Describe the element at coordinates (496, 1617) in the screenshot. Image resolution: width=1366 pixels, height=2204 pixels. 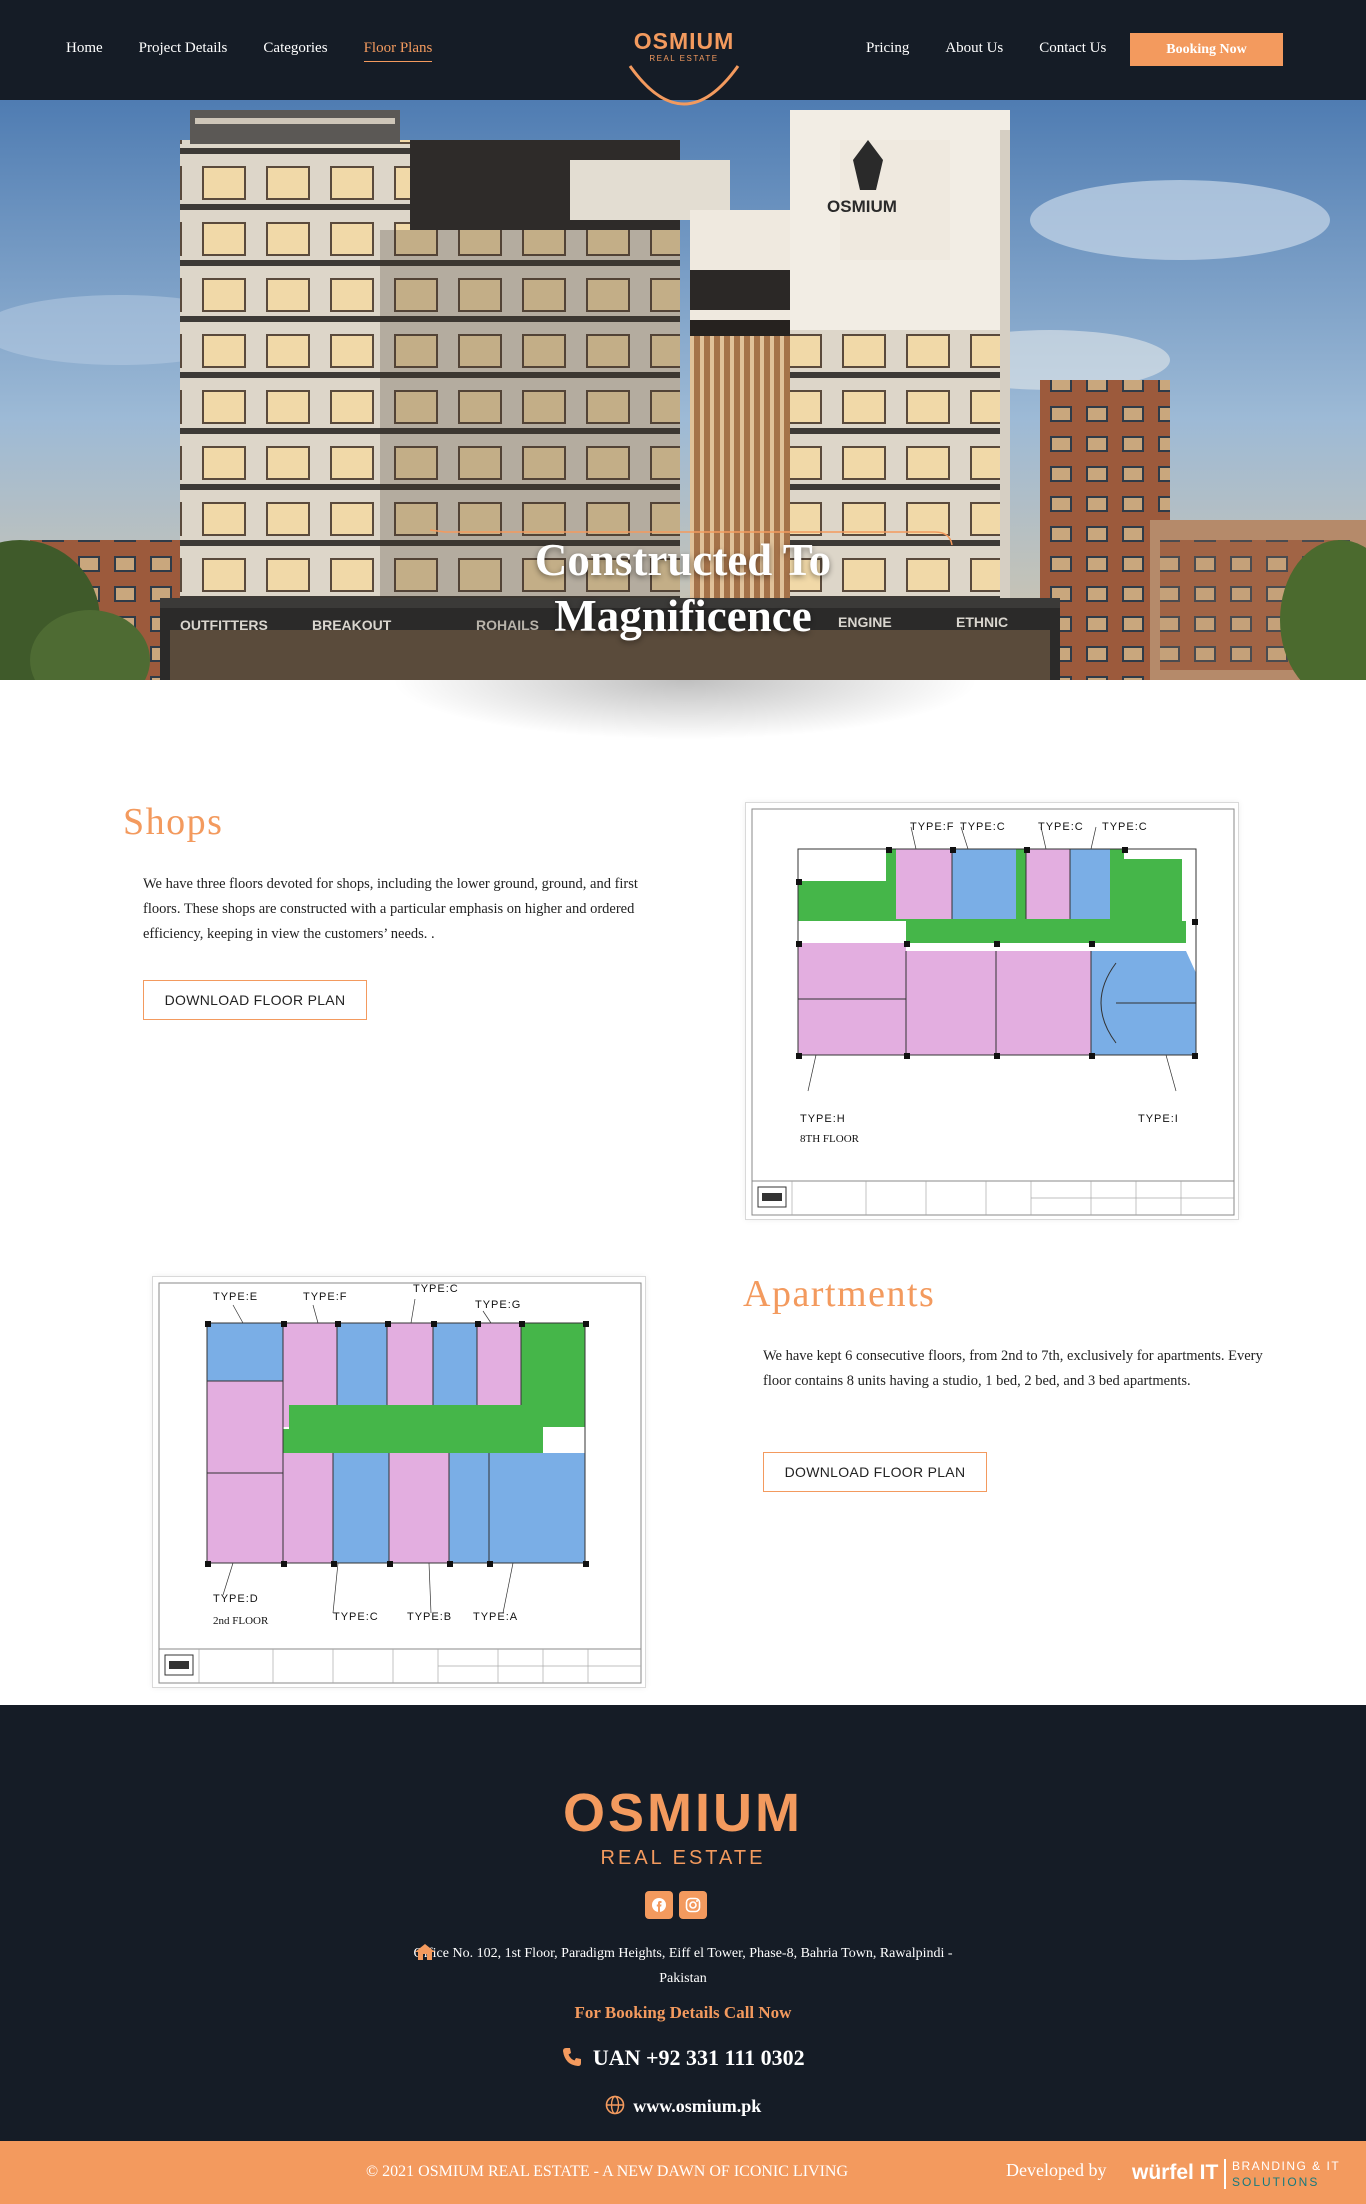
I see `apartments-plan-label-8: TYPE:A` at that location.